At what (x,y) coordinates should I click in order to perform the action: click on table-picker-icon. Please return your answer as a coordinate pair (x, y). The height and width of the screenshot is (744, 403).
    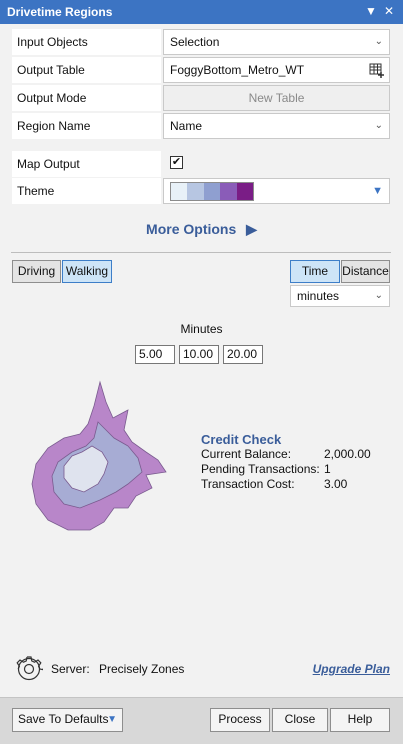
    Looking at the image, I should click on (377, 70).